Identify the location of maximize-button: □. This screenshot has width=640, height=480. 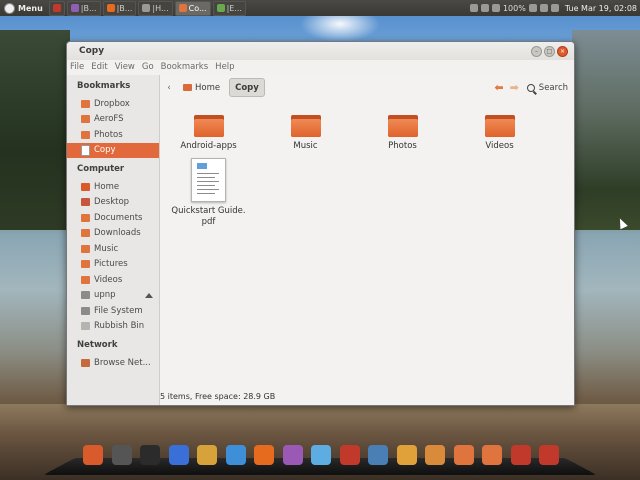
(549, 51).